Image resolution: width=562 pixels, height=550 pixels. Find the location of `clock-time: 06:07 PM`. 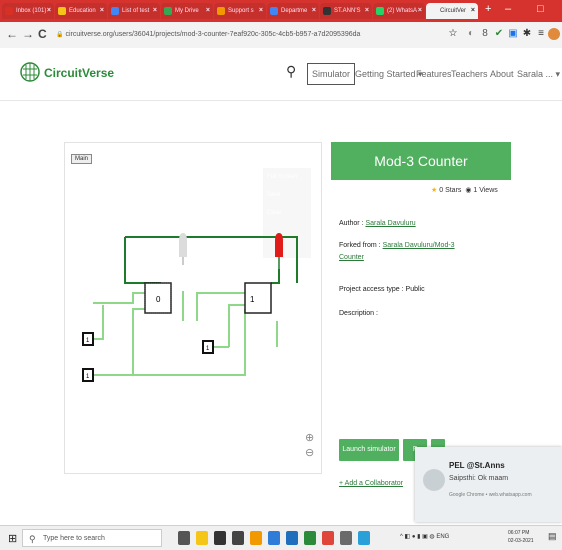

clock-time: 06:07 PM is located at coordinates (519, 533).